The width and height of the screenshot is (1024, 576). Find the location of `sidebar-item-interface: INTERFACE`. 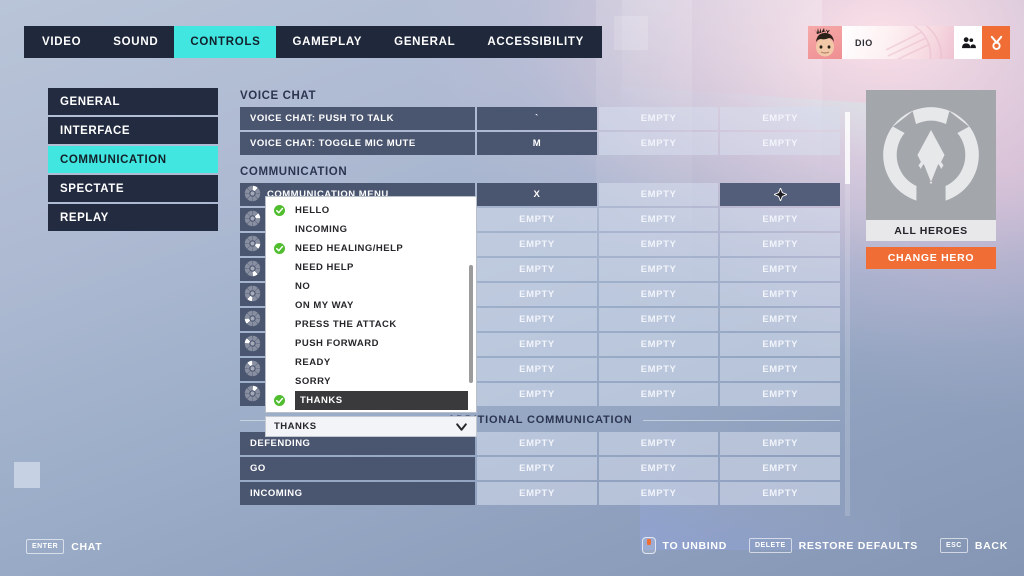

sidebar-item-interface: INTERFACE is located at coordinates (133, 130).